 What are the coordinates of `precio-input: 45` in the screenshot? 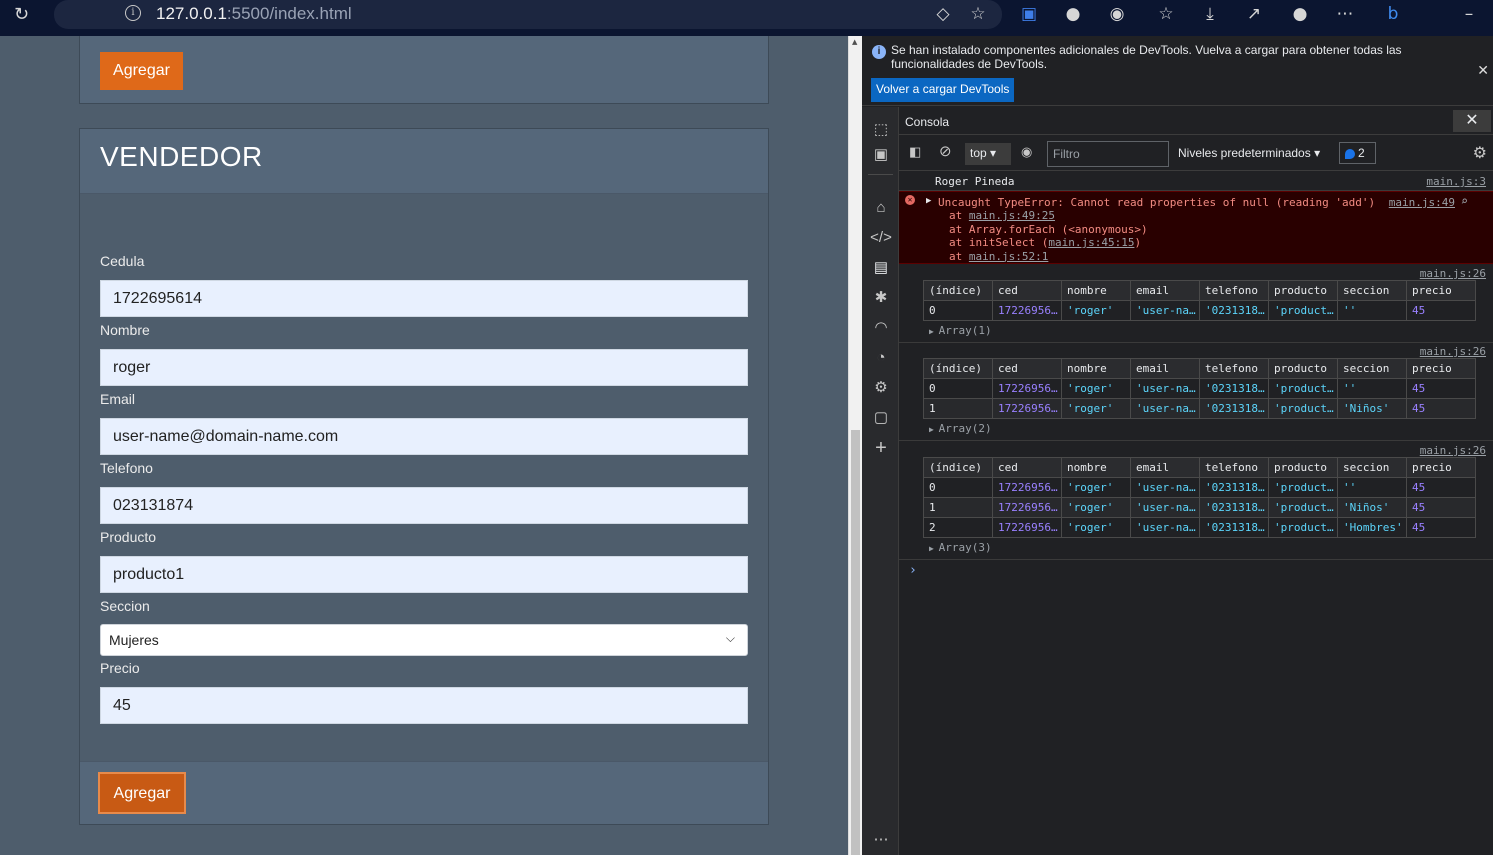 It's located at (424, 705).